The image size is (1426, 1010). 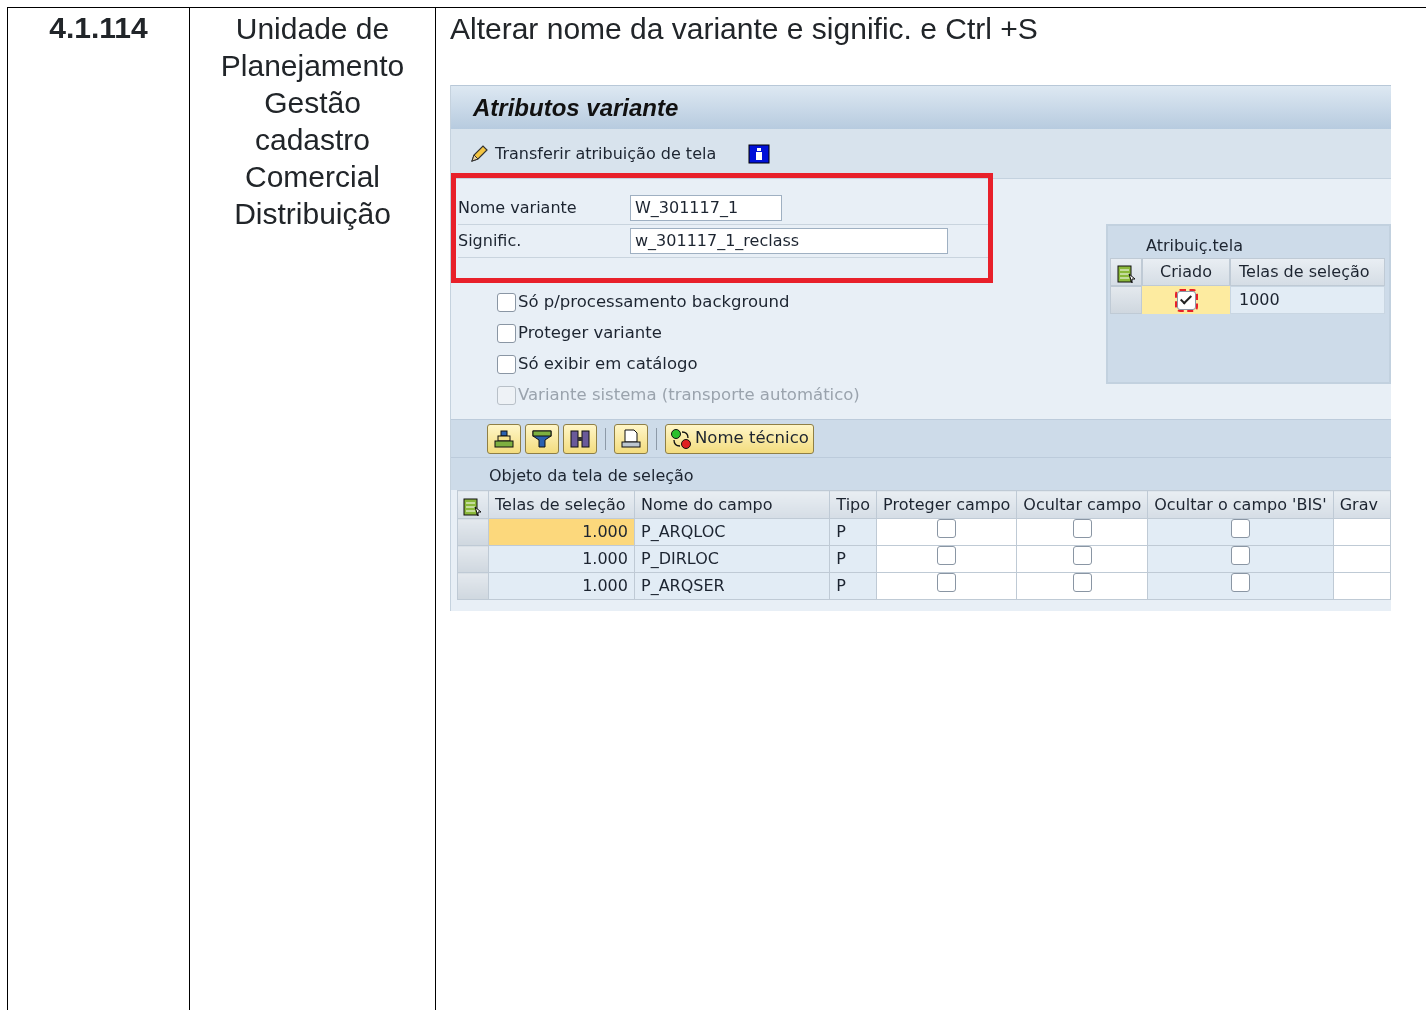 I want to click on instruction-text: Alterar nome da variante e signific. e Ctrl +S, so click(x=744, y=29).